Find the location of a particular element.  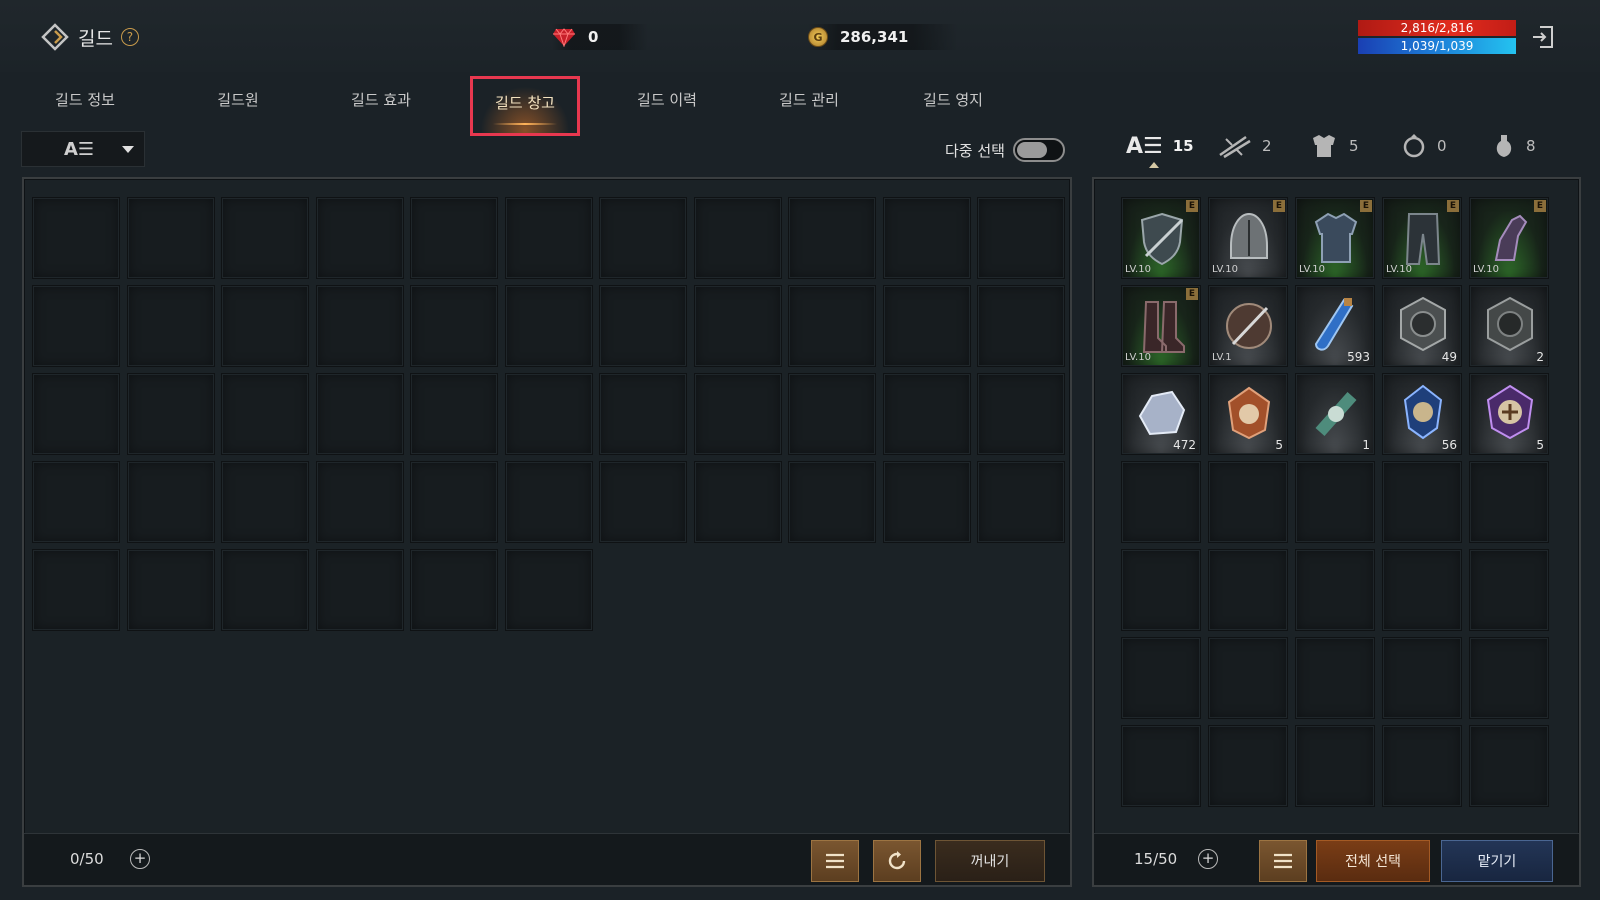

tab-guild-storage: 길드 창고 is located at coordinates (525, 106).